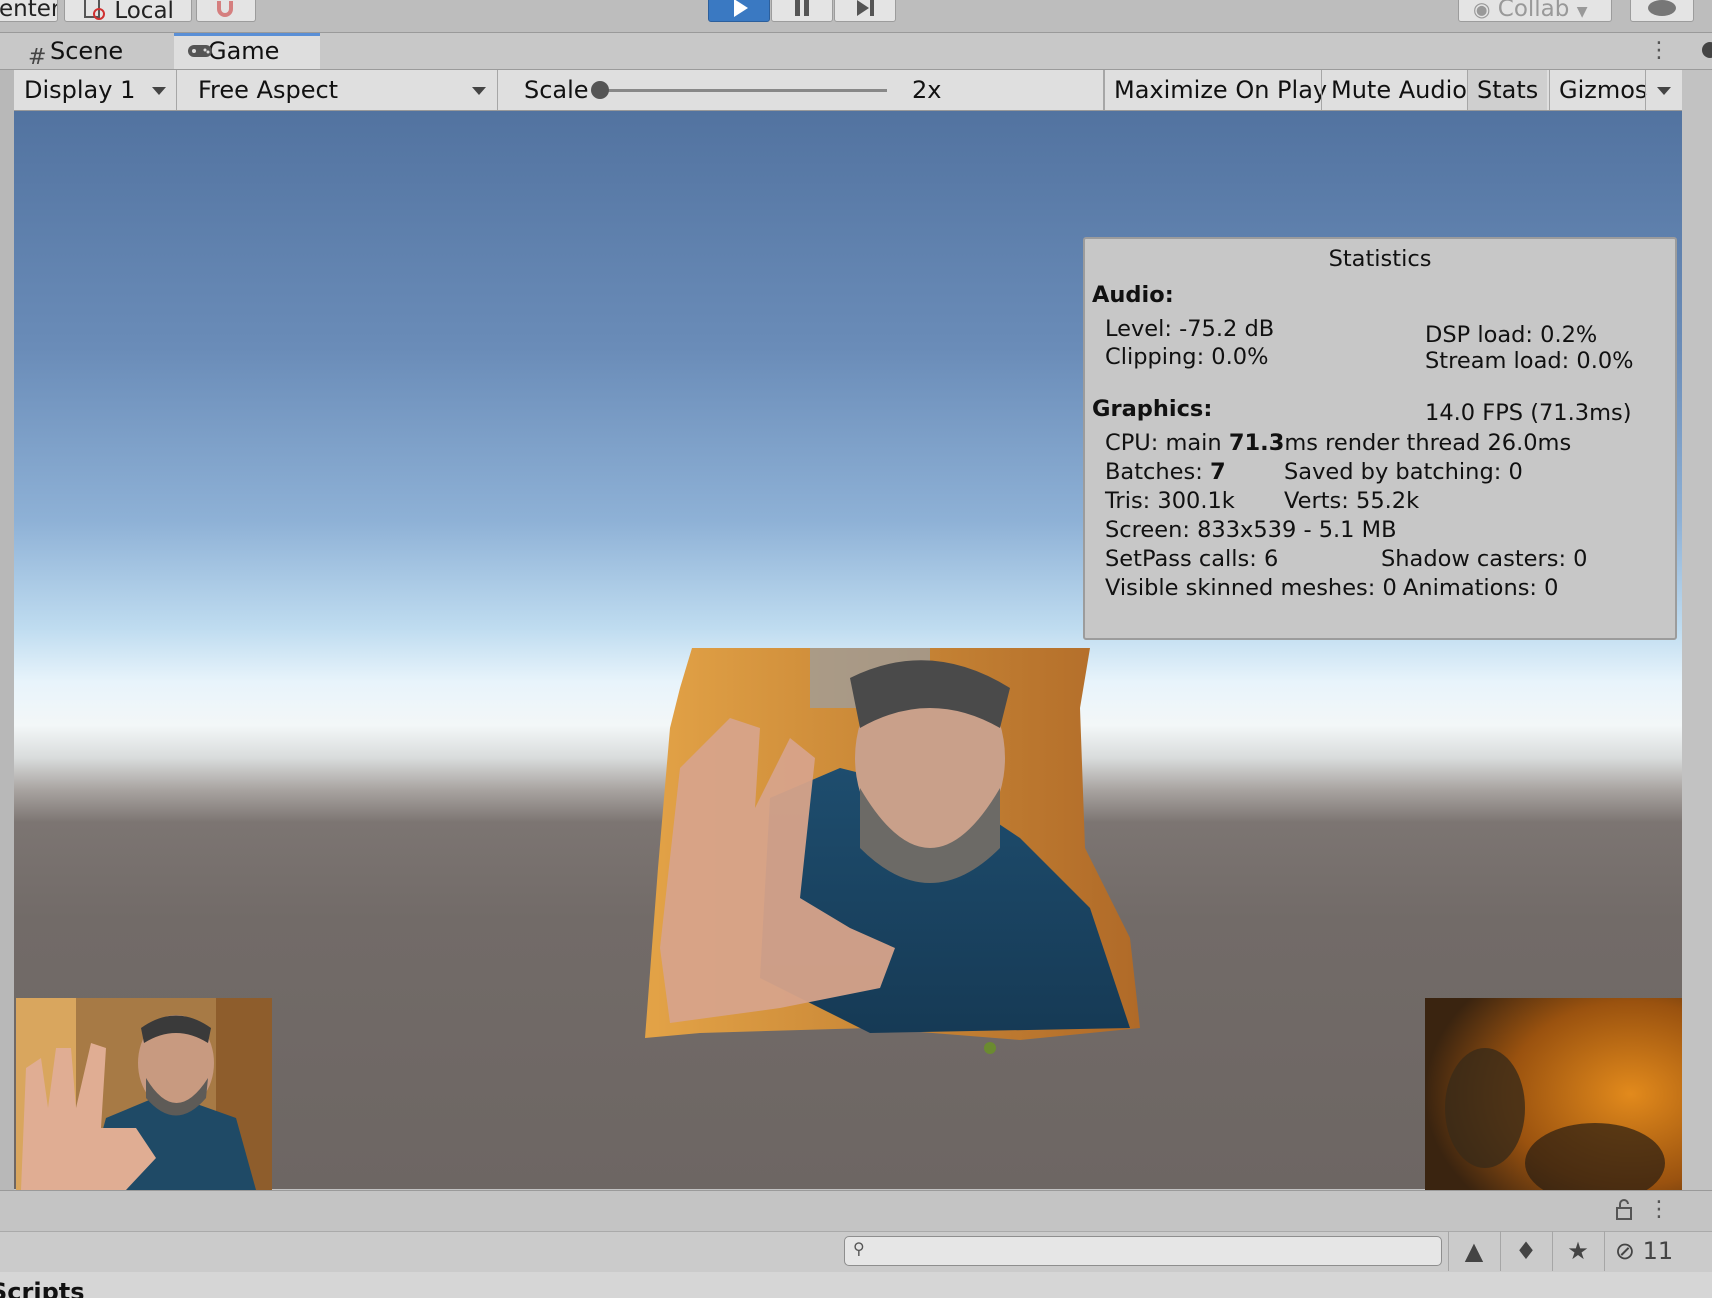  Describe the element at coordinates (42, 1288) in the screenshot. I see `folder-label-scripts: Scripts` at that location.